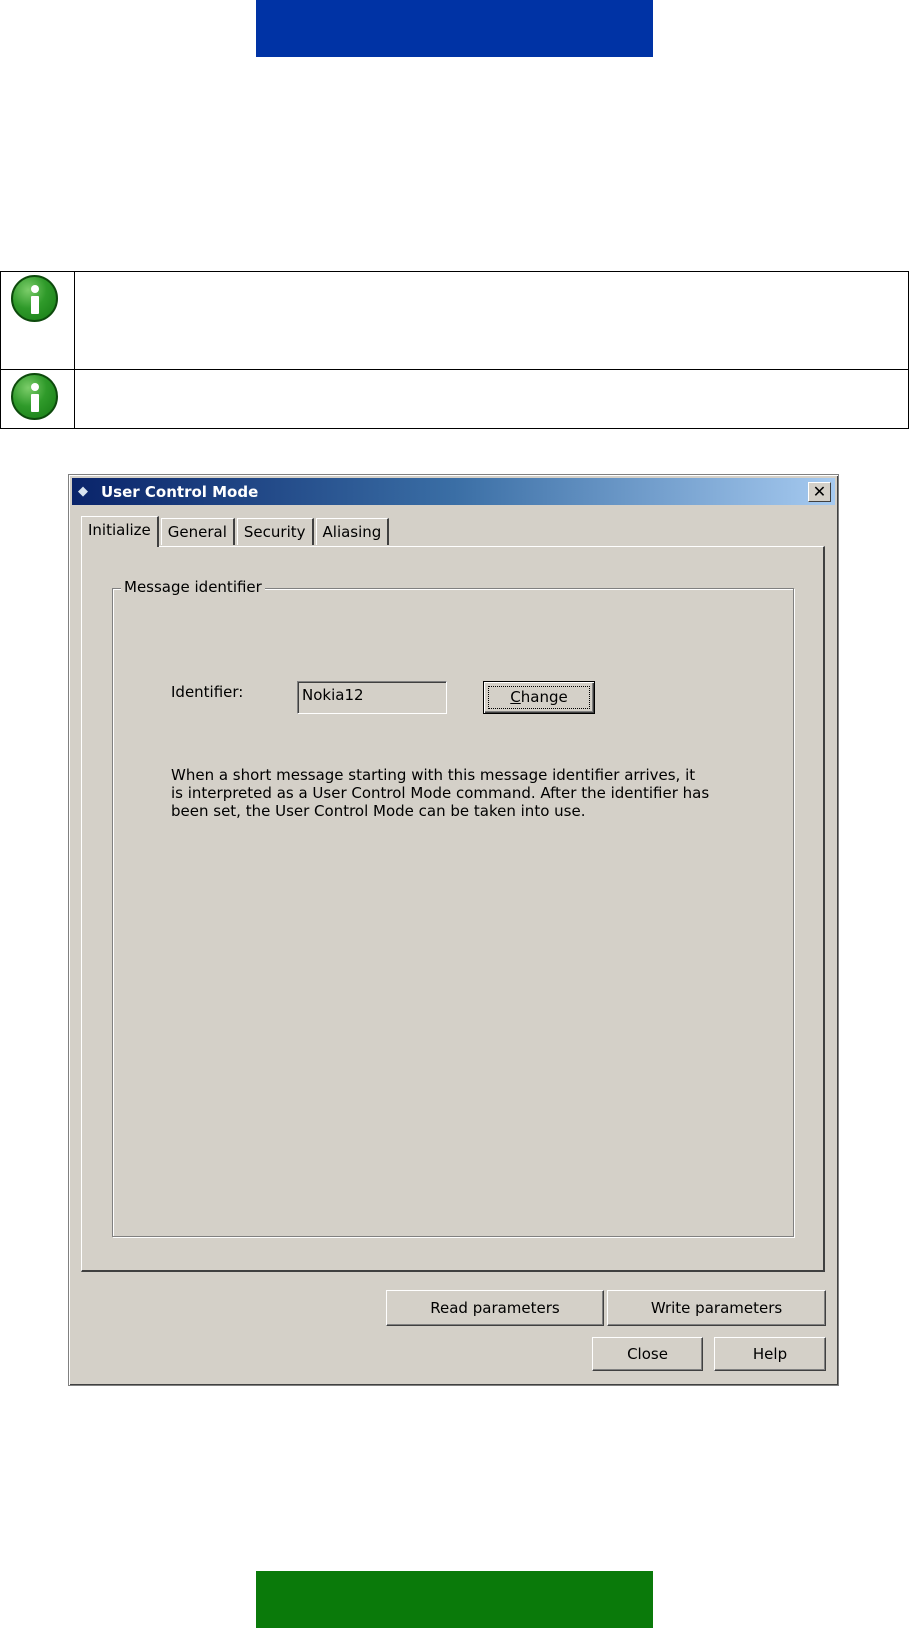 This screenshot has height=1628, width=909. I want to click on header-bar, so click(454, 28).